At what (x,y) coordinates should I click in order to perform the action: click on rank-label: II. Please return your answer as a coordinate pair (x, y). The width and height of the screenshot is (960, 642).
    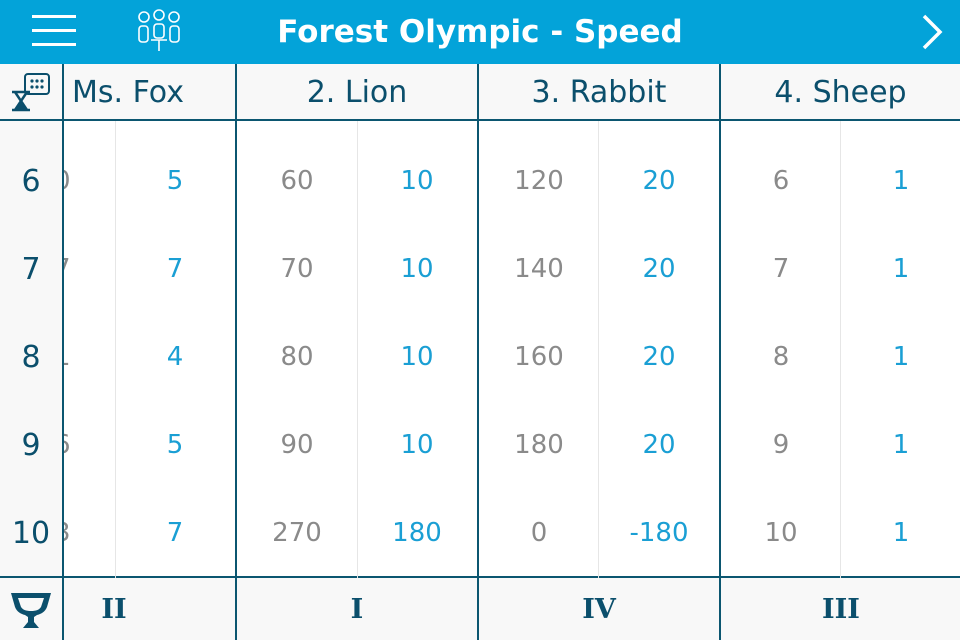
    Looking at the image, I should click on (114, 609).